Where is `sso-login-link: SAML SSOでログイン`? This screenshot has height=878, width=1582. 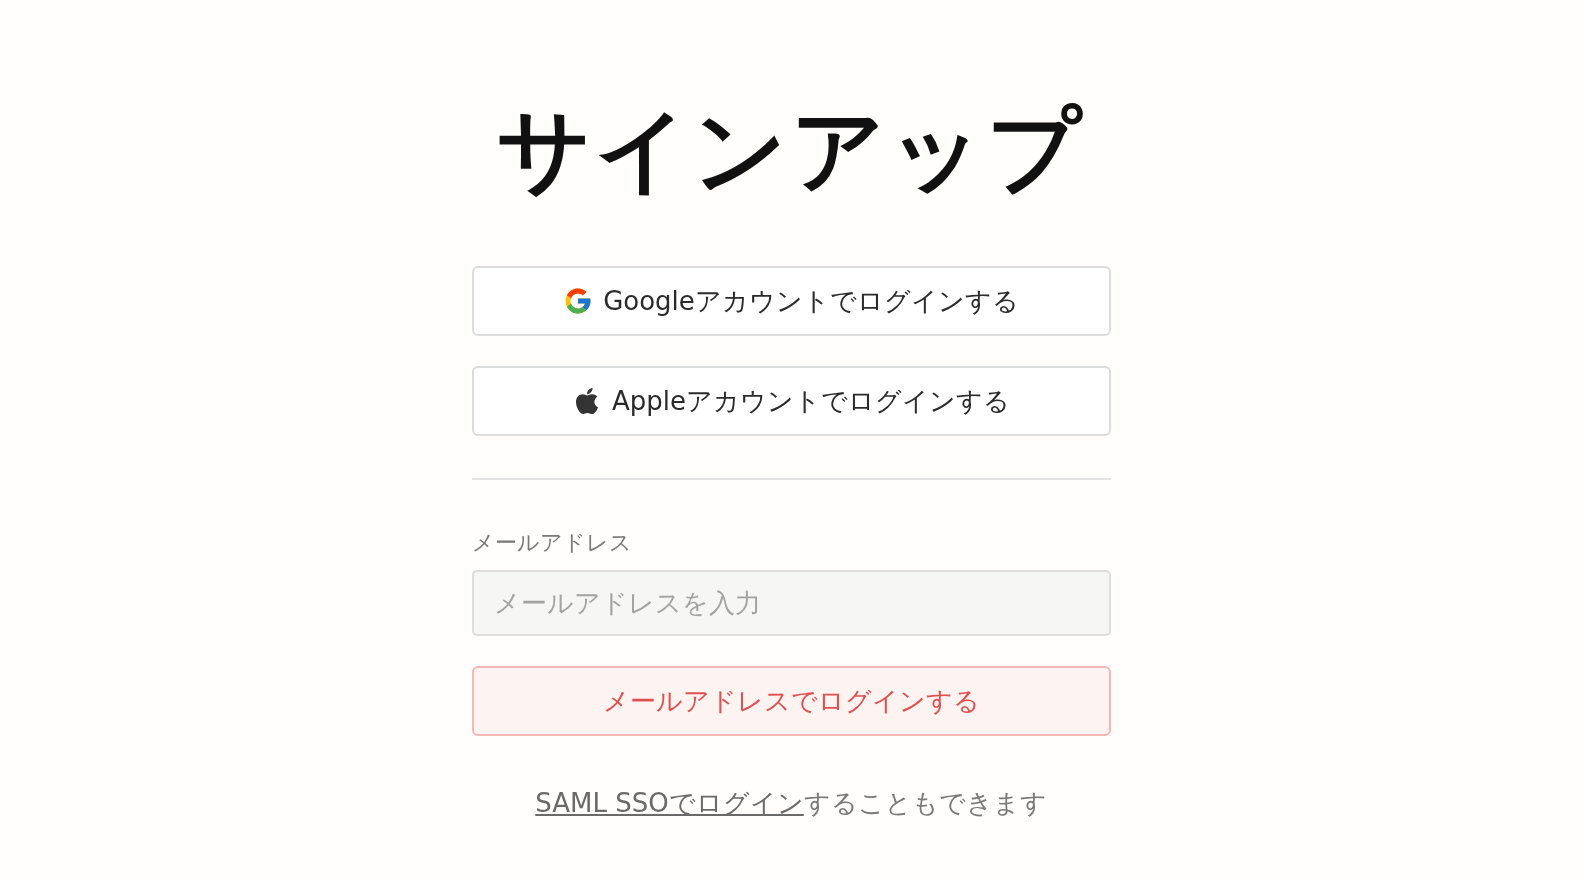 sso-login-link: SAML SSOでログイン is located at coordinates (669, 803).